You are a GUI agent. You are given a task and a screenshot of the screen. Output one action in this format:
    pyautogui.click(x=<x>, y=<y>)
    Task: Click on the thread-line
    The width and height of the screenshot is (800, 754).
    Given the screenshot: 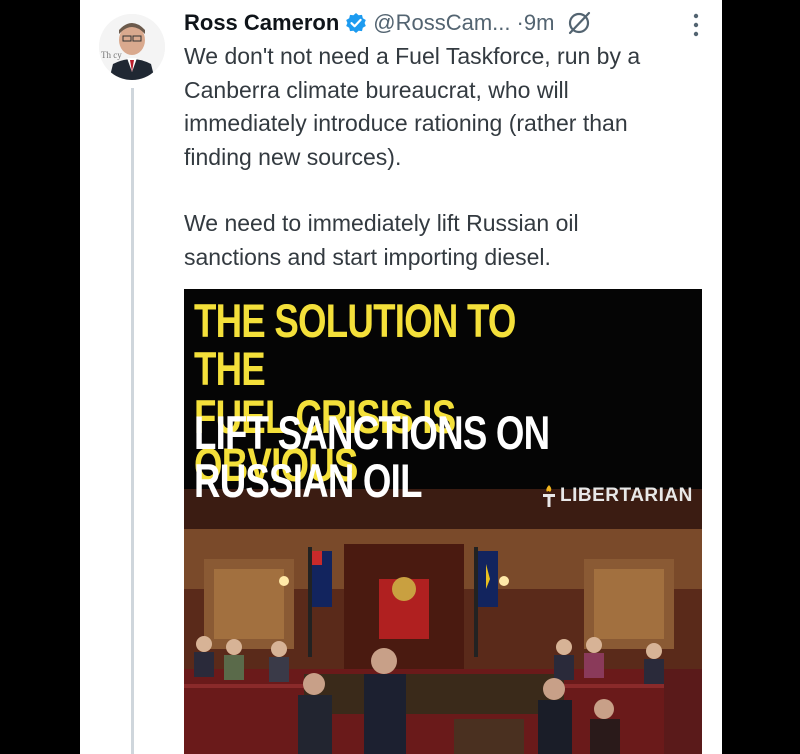 What is the action you would take?
    pyautogui.click(x=132, y=421)
    